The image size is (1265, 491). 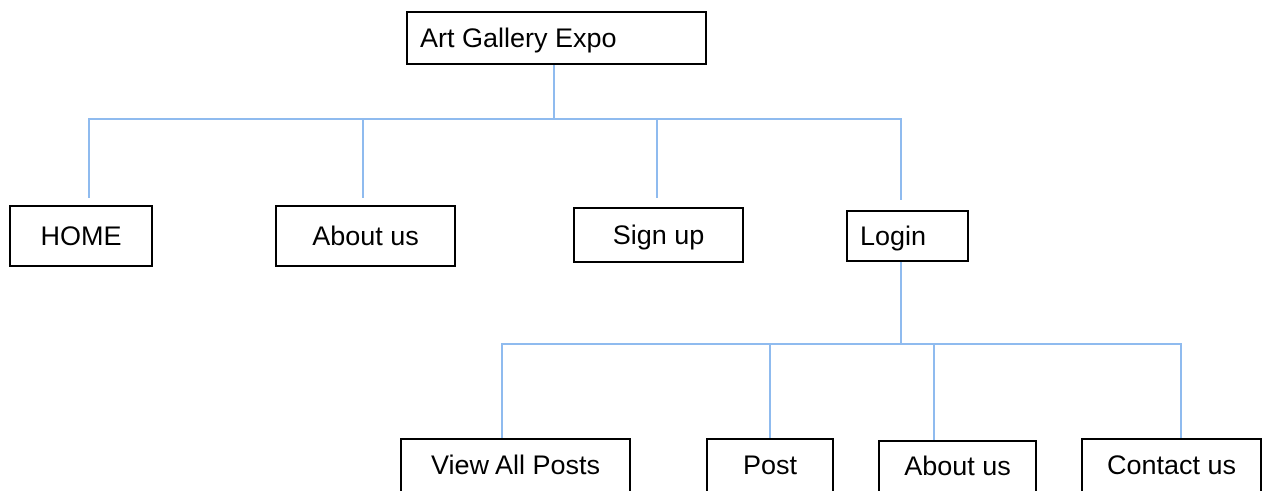 I want to click on node-home: HOME, so click(x=81, y=236).